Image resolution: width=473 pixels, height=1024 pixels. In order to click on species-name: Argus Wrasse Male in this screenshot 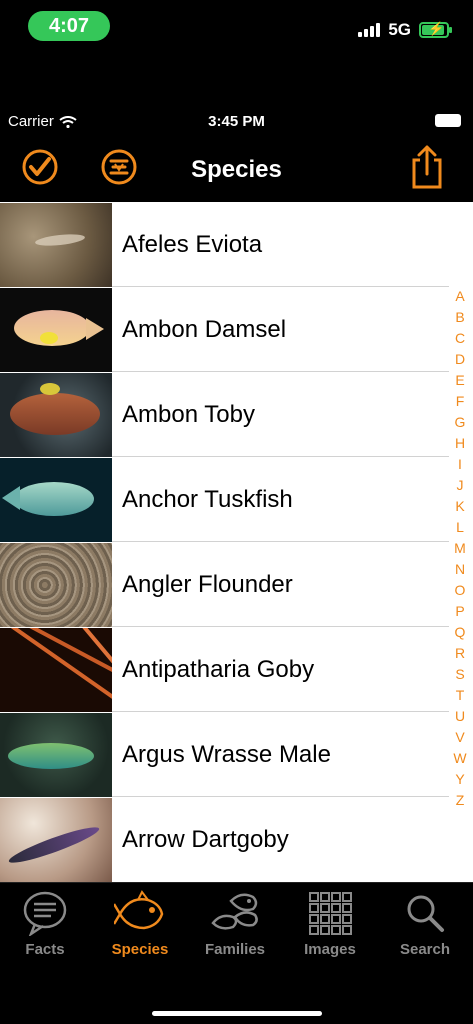, I will do `click(280, 754)`.